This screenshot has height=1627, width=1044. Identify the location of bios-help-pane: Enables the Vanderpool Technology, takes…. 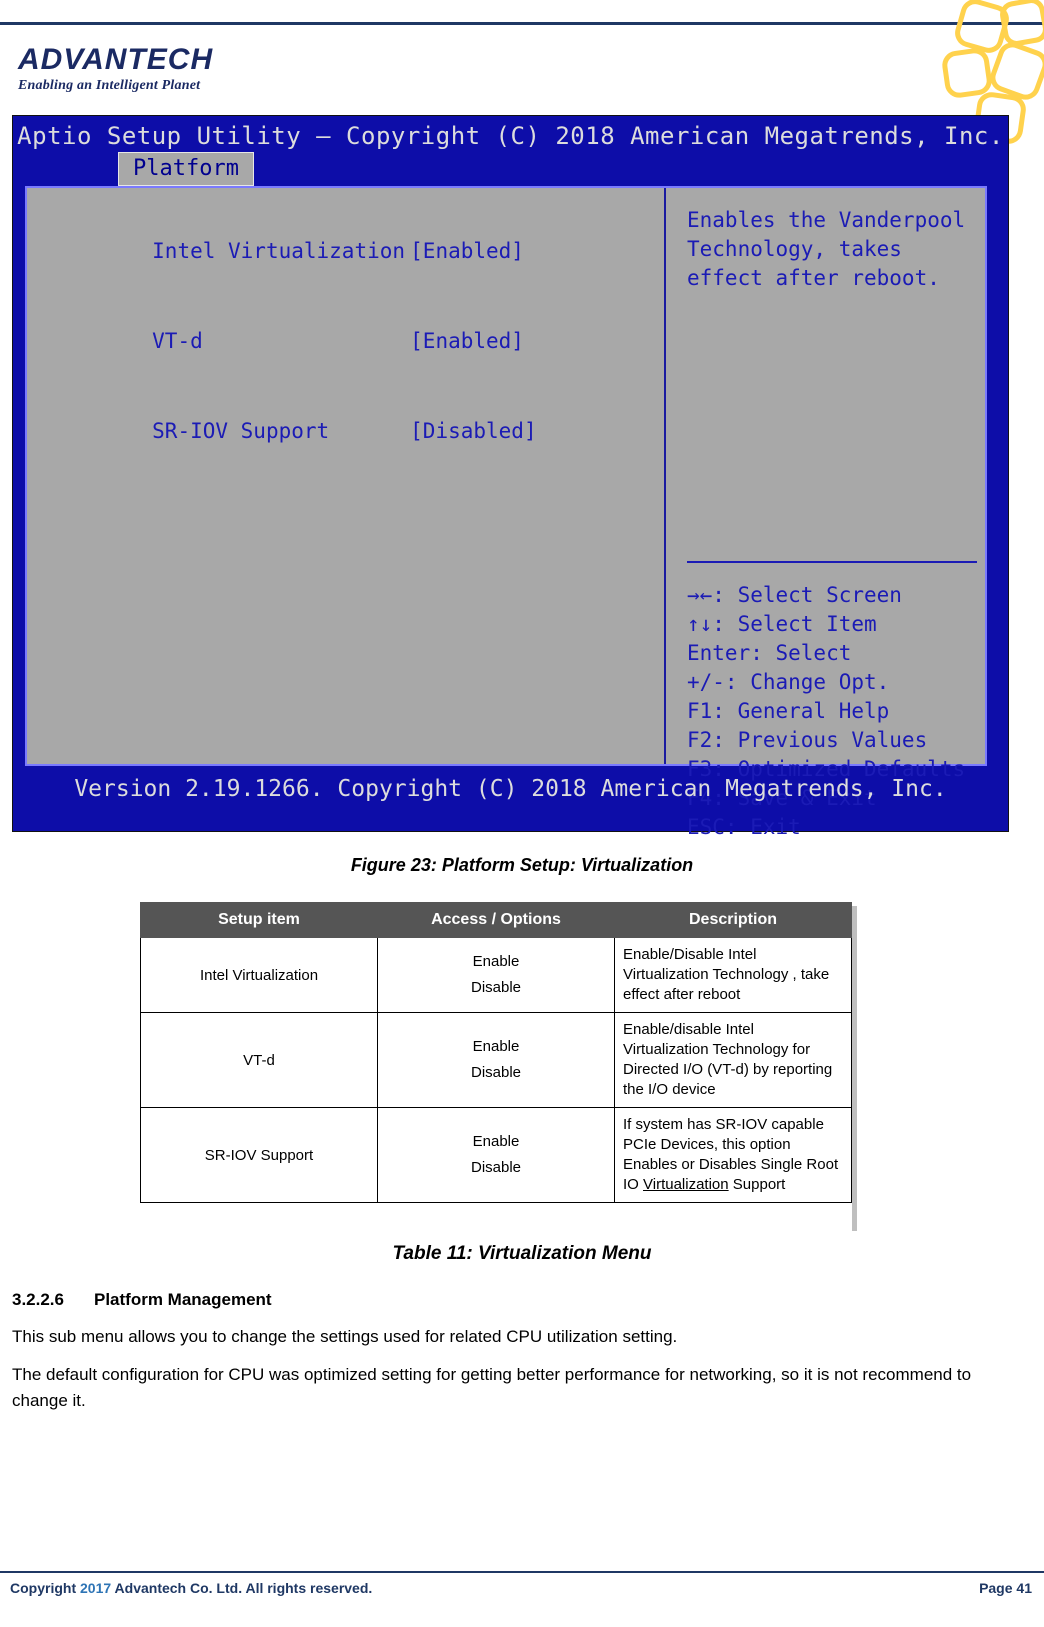
(831, 513).